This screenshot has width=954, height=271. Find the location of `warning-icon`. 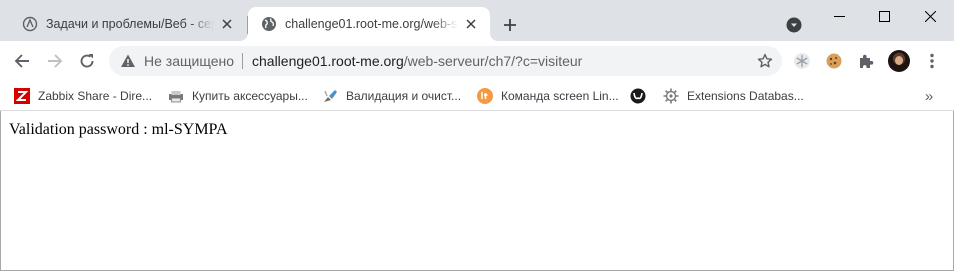

warning-icon is located at coordinates (128, 61).